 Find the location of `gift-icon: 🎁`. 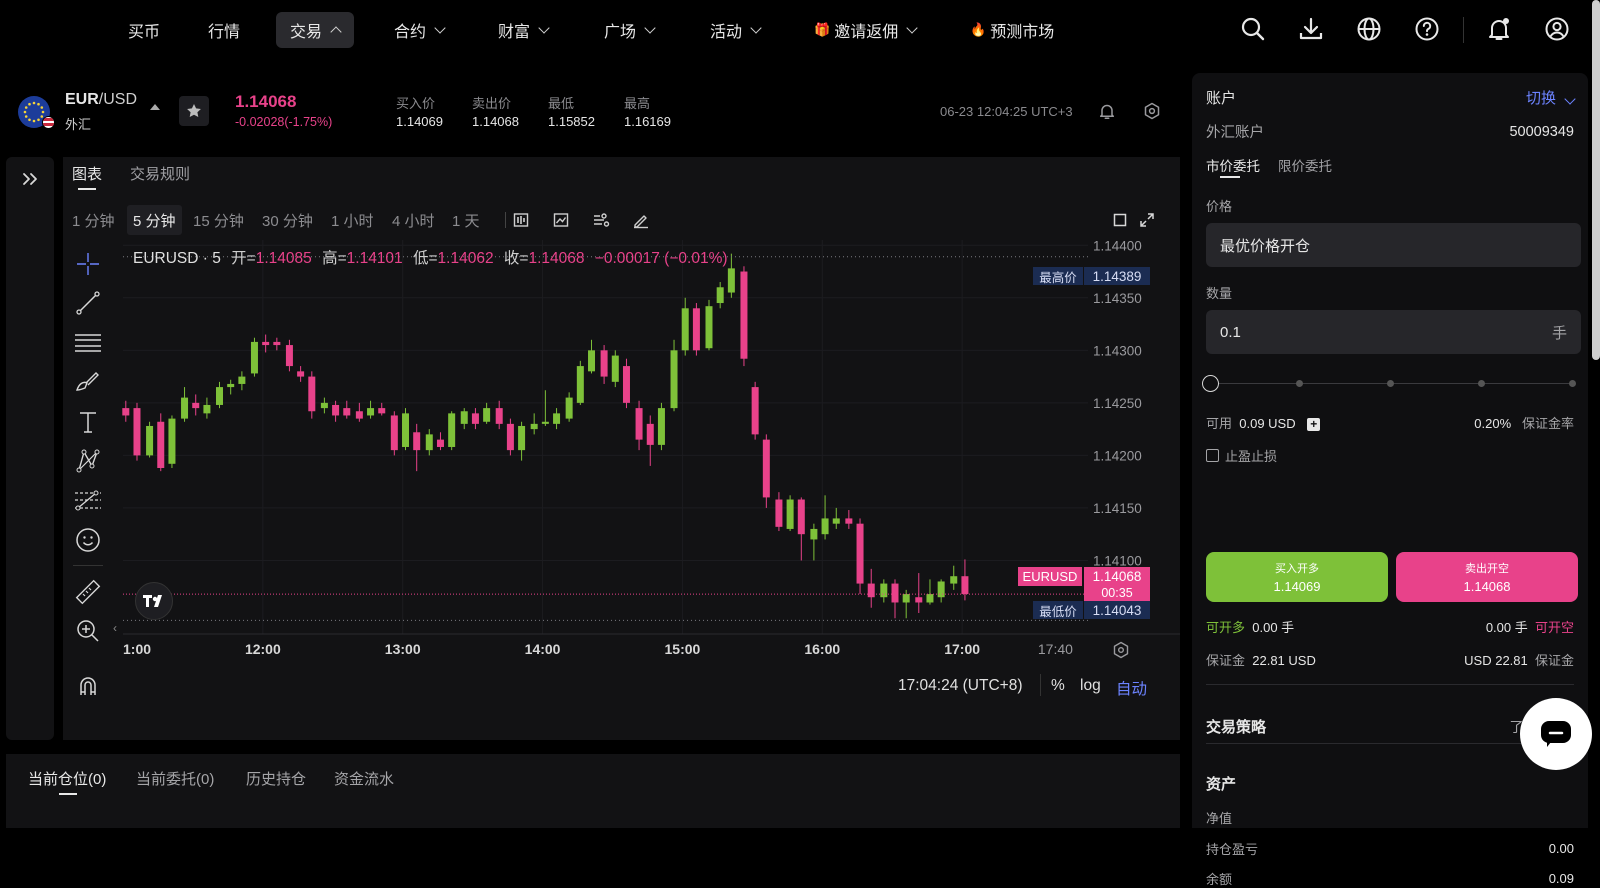

gift-icon: 🎁 is located at coordinates (822, 29).